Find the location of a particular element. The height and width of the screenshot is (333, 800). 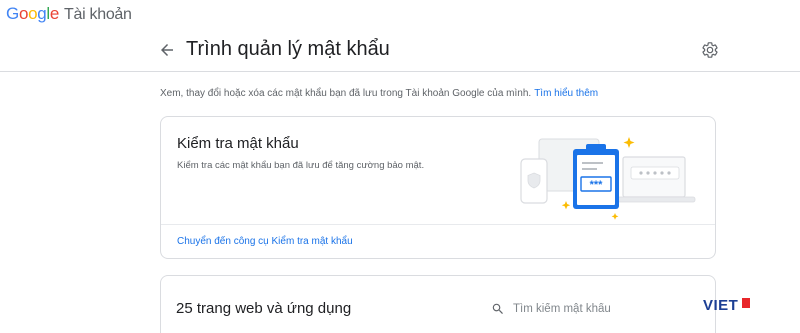

page-title: Trình quản lý mật khẩu is located at coordinates (288, 49).